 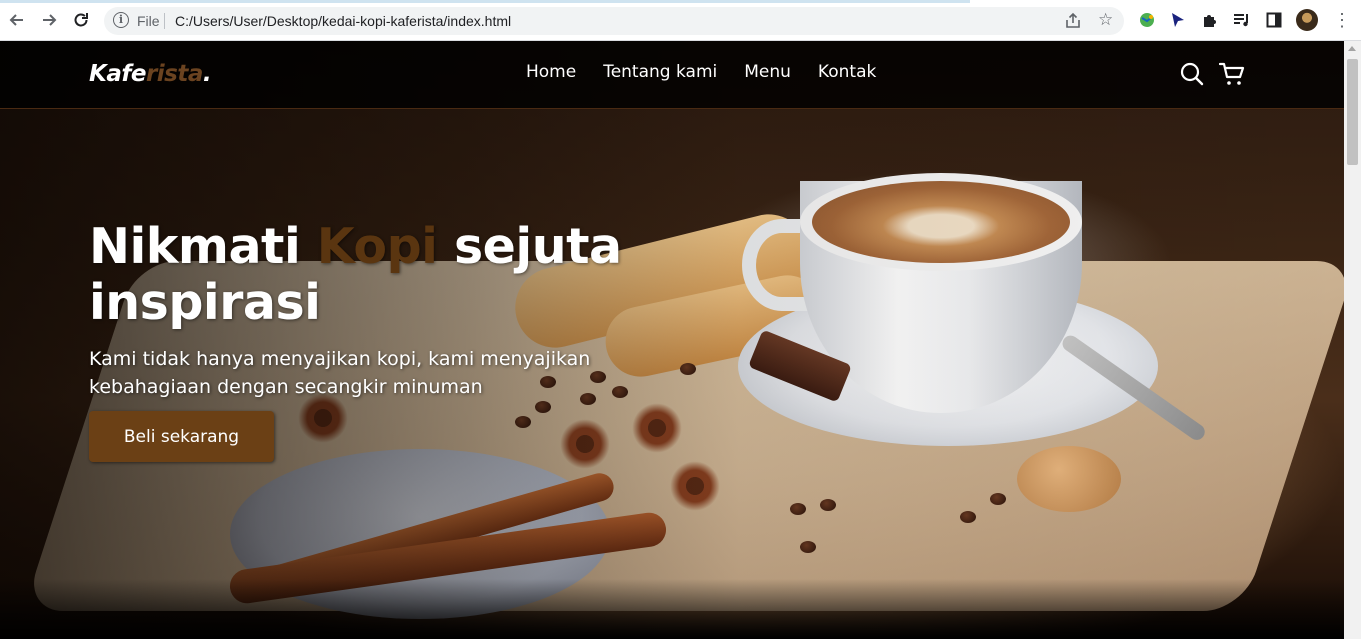 I want to click on hero-title: Nikmati Kopi sejuta inspirasi, so click(x=369, y=275).